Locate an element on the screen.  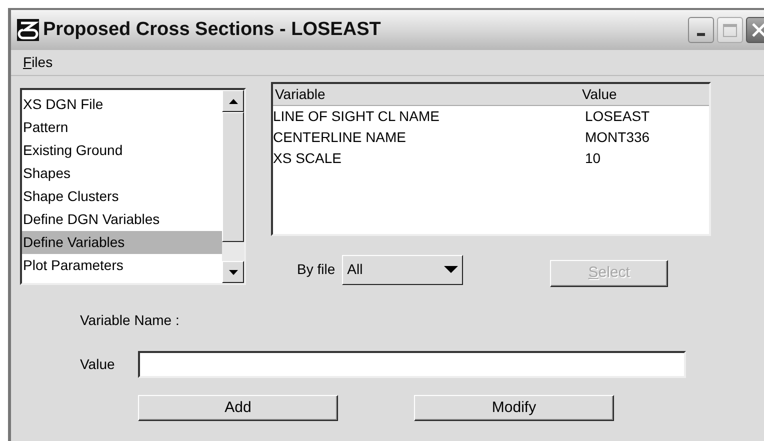
minimize-button is located at coordinates (701, 30).